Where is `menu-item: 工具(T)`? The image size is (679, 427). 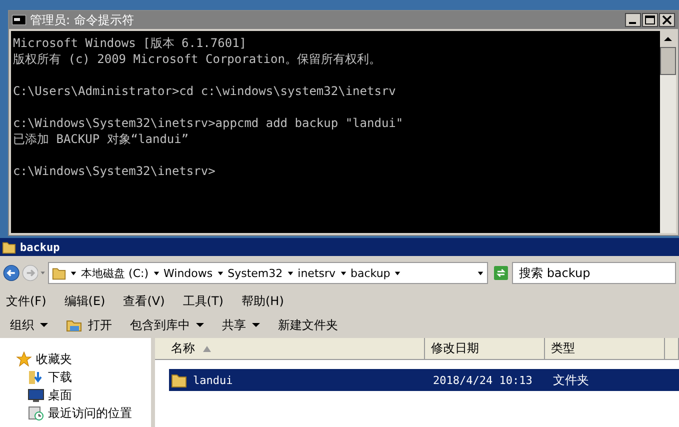
menu-item: 工具(T) is located at coordinates (203, 301).